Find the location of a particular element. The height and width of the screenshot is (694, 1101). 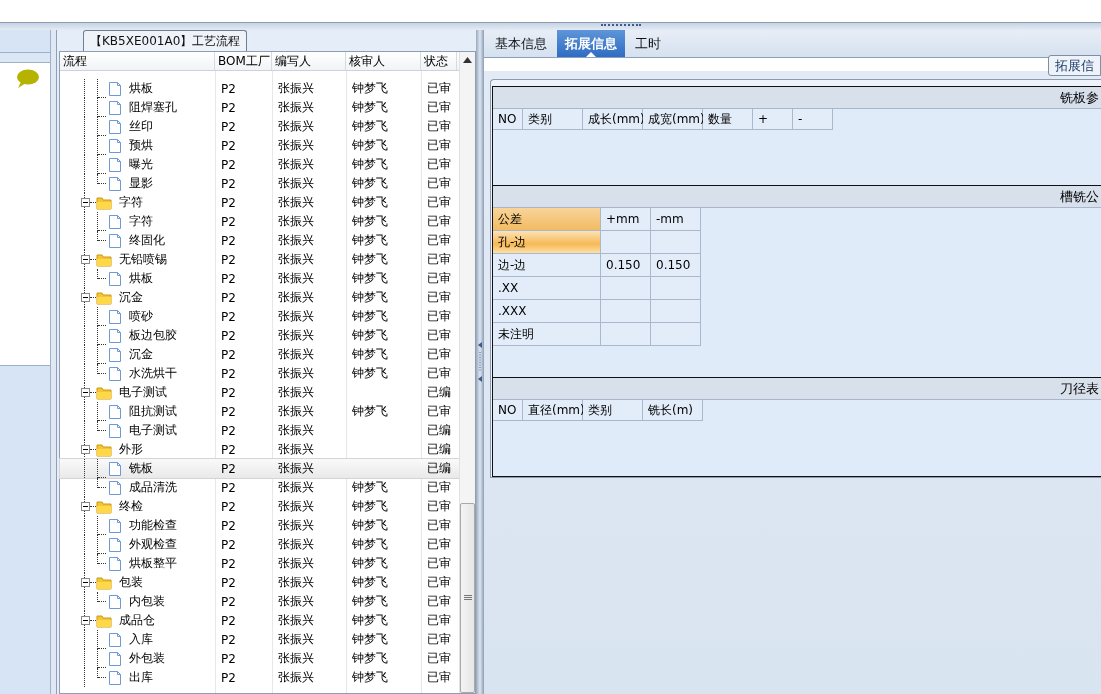

column-header: 成长(mm) is located at coordinates (613, 119).